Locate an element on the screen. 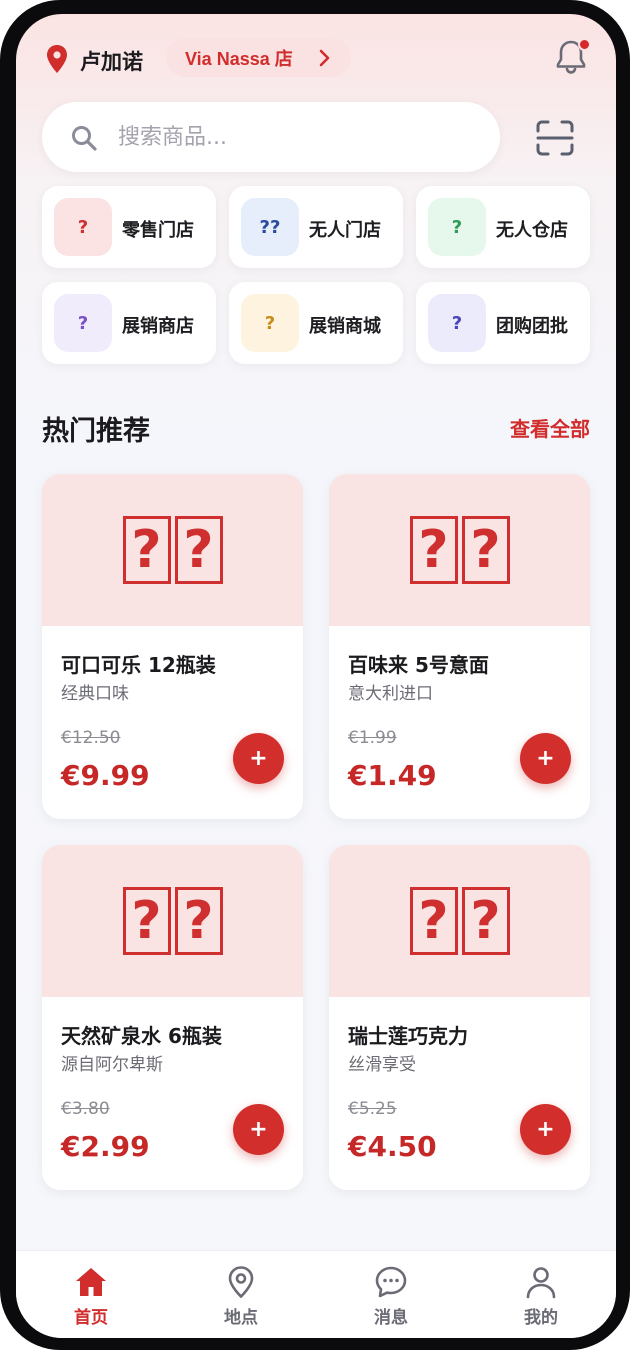 This screenshot has width=630, height=1350. category-label: 无人门店 is located at coordinates (345, 230).